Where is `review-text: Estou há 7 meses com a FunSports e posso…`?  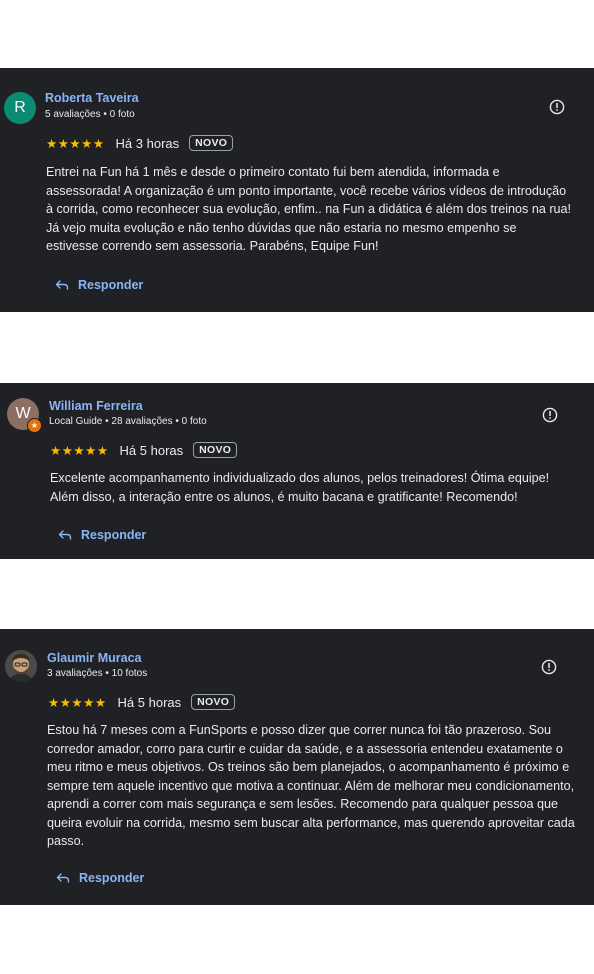 review-text: Estou há 7 meses com a FunSports e posso… is located at coordinates (311, 785).